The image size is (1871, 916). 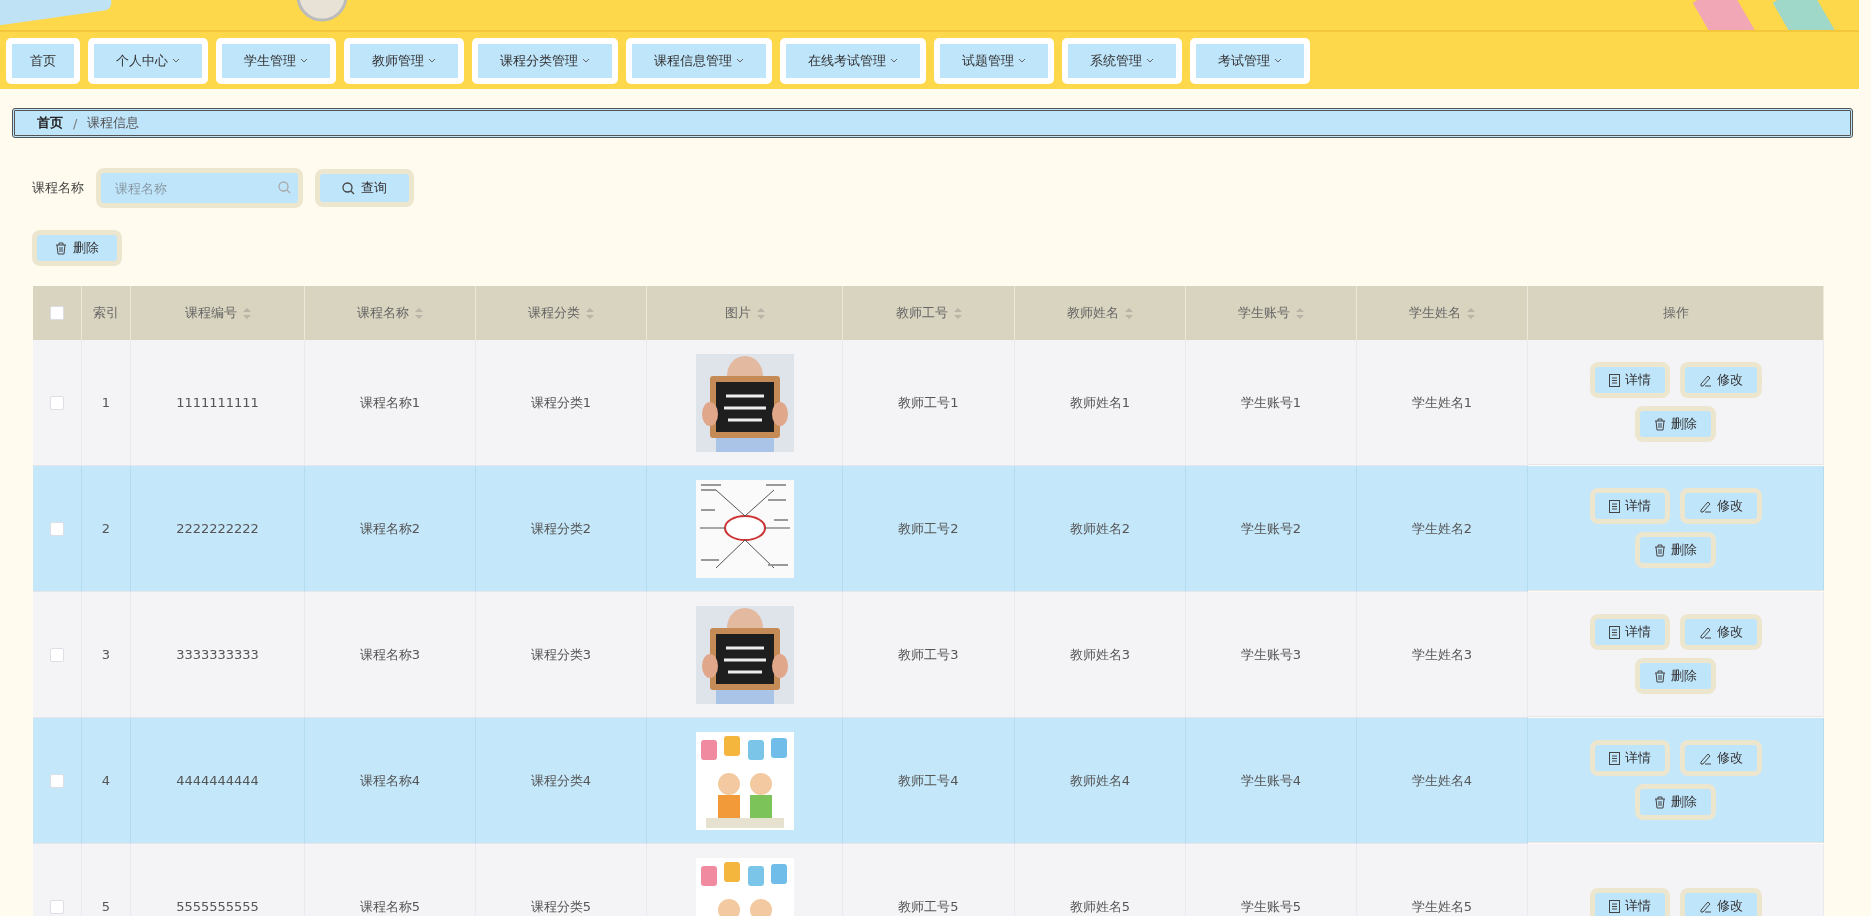 What do you see at coordinates (106, 655) in the screenshot?
I see `table-cell: 3` at bounding box center [106, 655].